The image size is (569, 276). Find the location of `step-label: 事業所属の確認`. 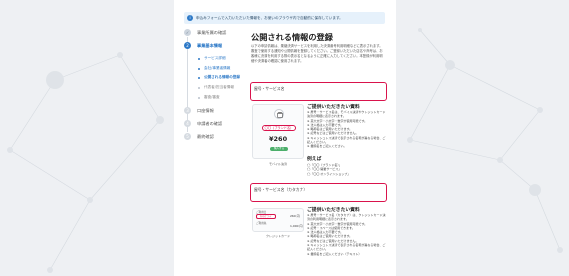

step-label: 事業所属の確認 is located at coordinates (212, 32).